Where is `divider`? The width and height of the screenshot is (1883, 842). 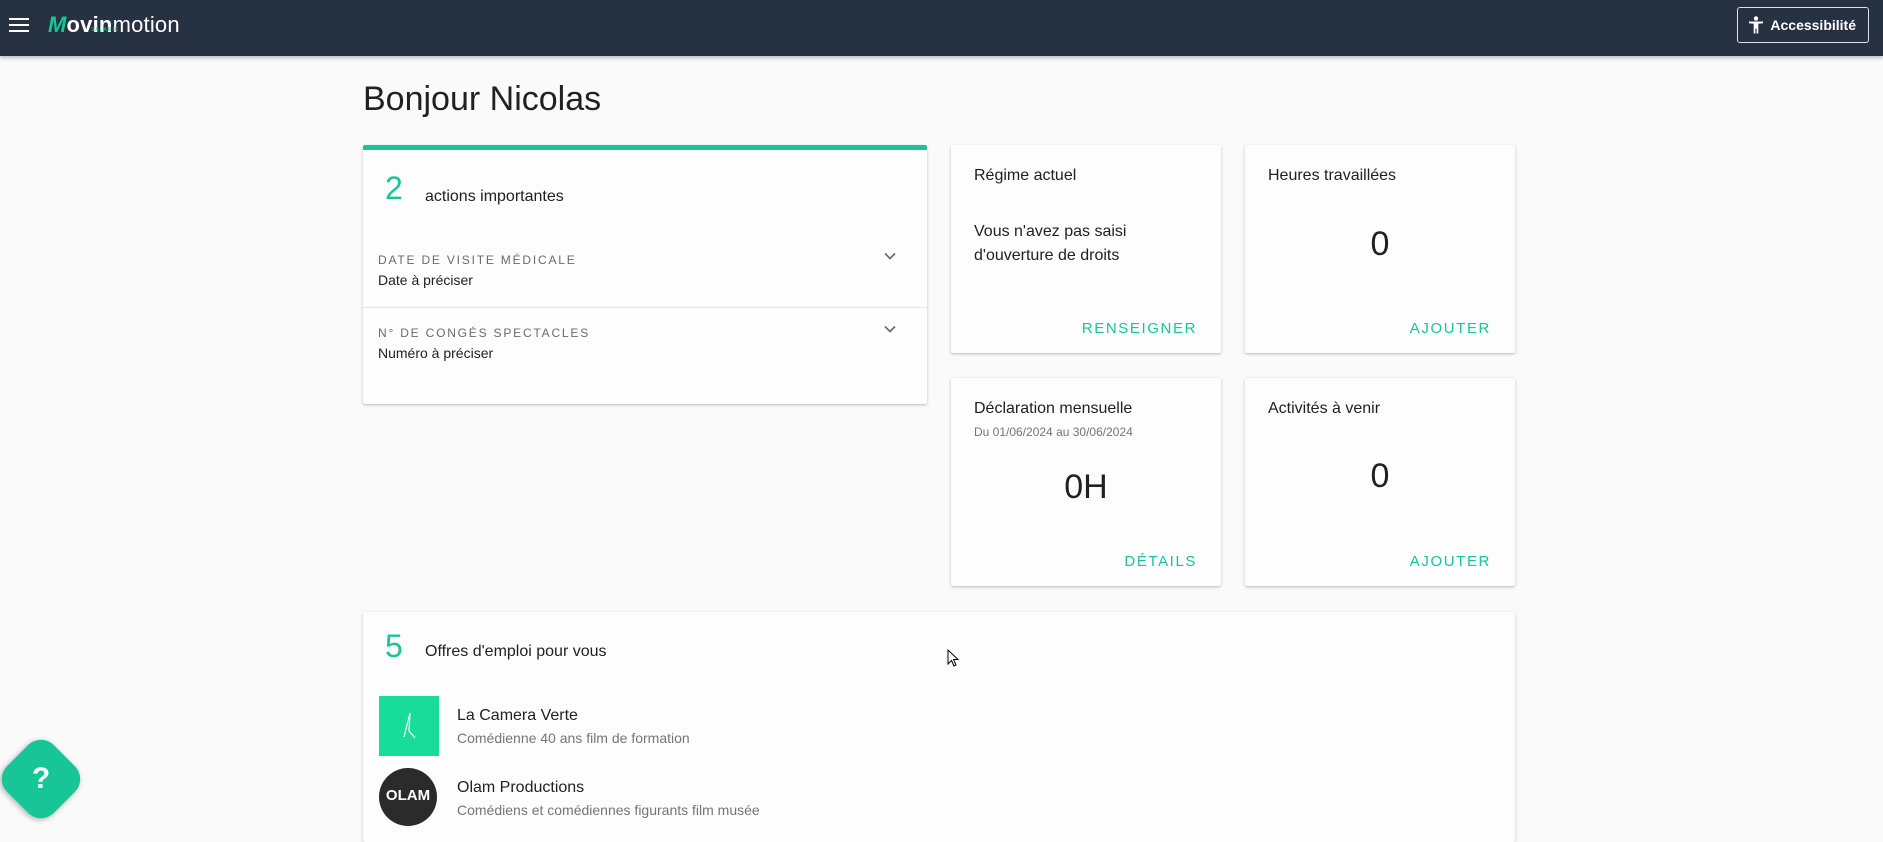
divider is located at coordinates (645, 307).